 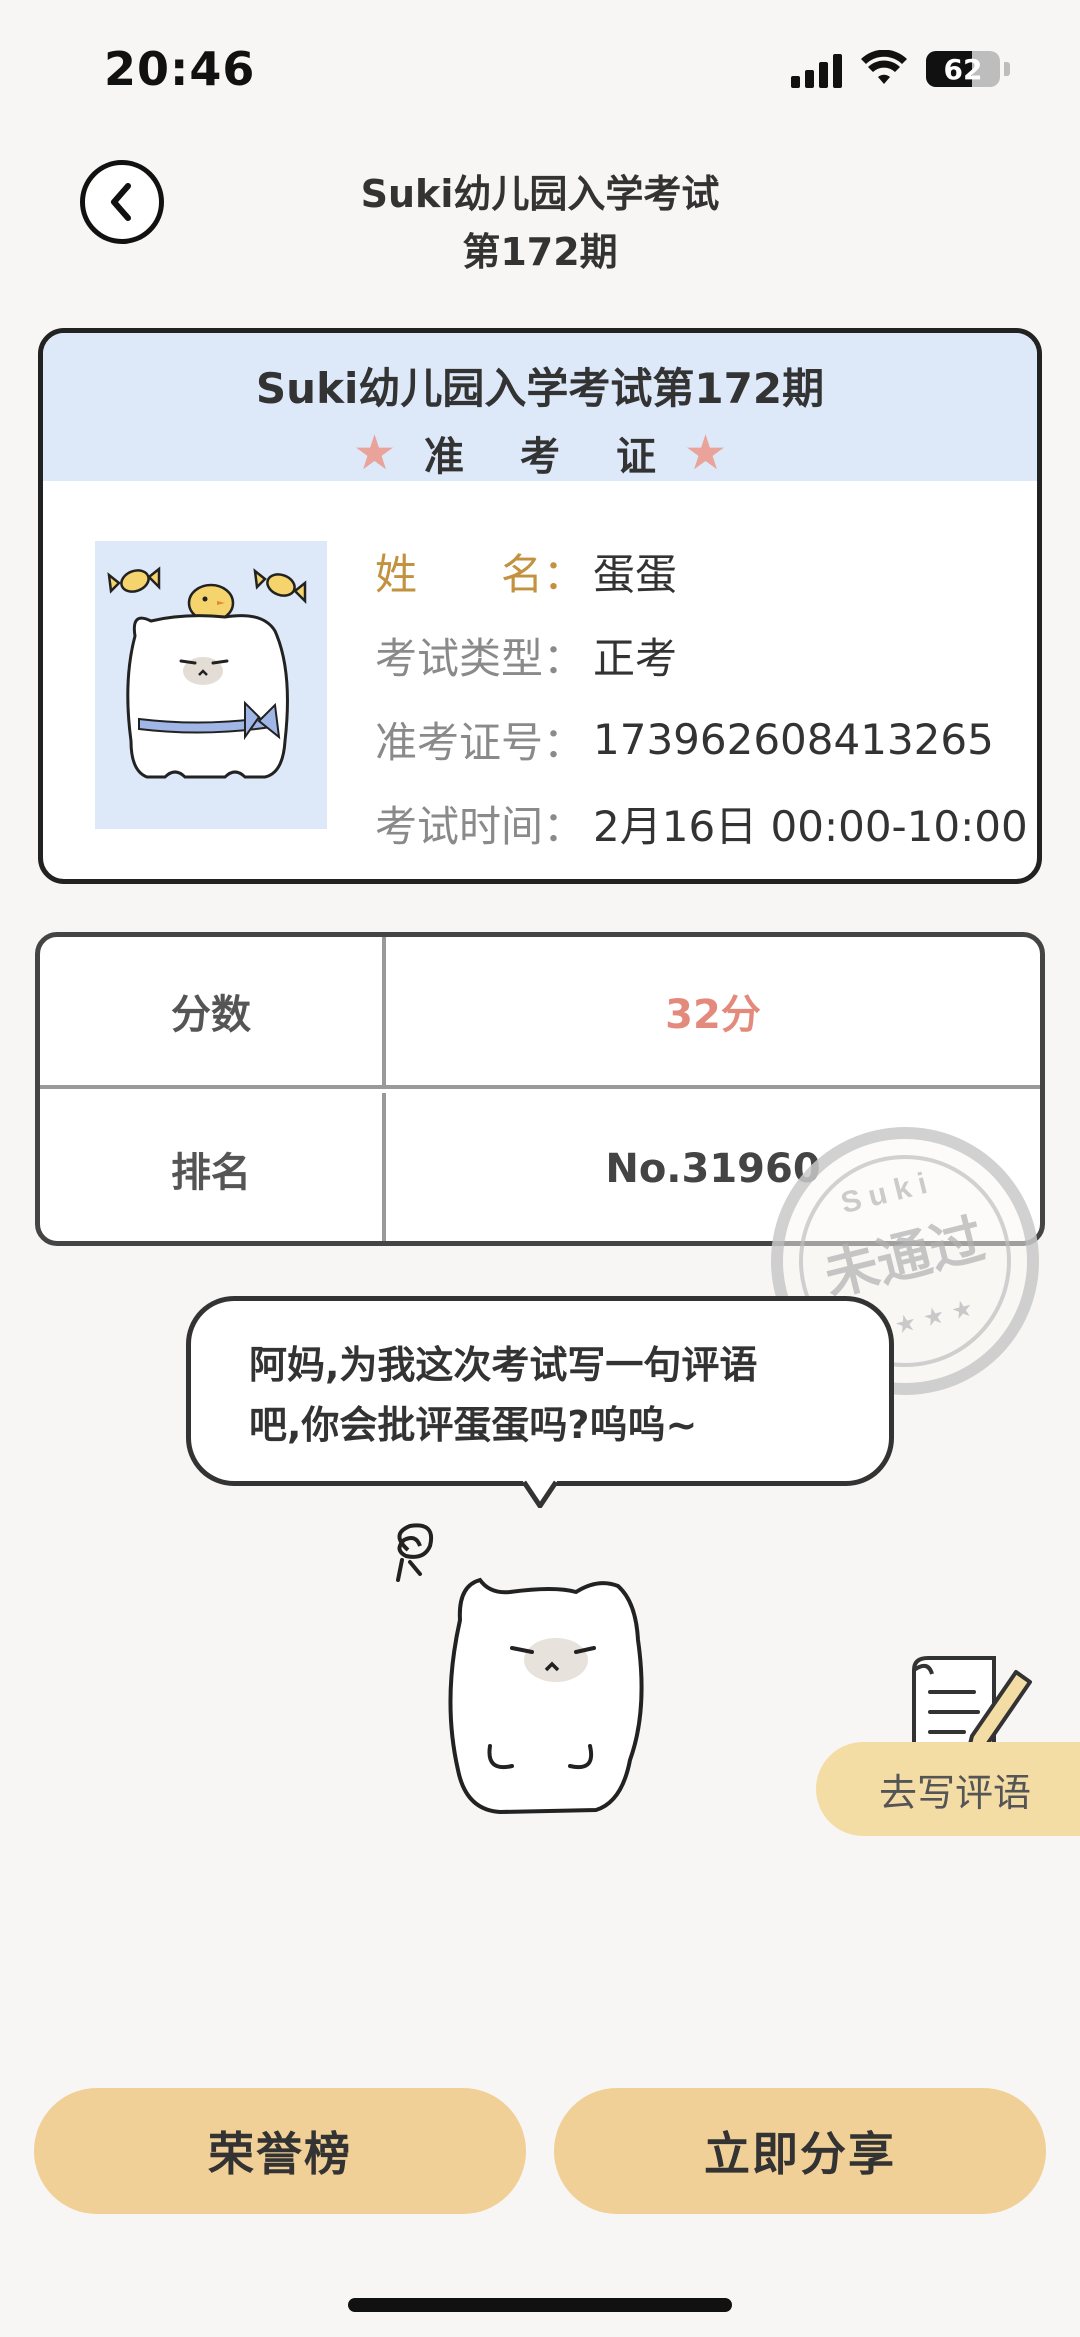 What do you see at coordinates (816, 69) in the screenshot?
I see `cellular-signal-icon` at bounding box center [816, 69].